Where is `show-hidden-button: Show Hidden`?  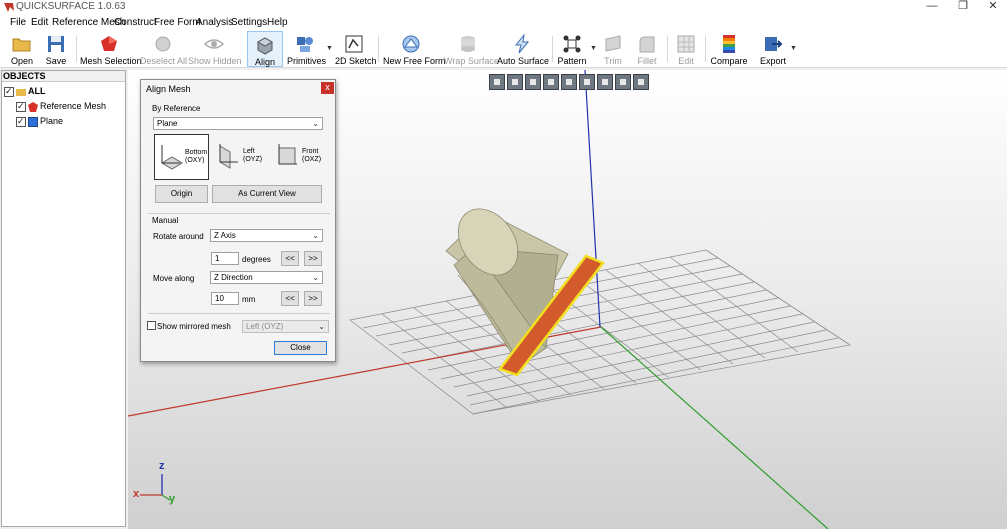
show-hidden-button: Show Hidden is located at coordinates (215, 49).